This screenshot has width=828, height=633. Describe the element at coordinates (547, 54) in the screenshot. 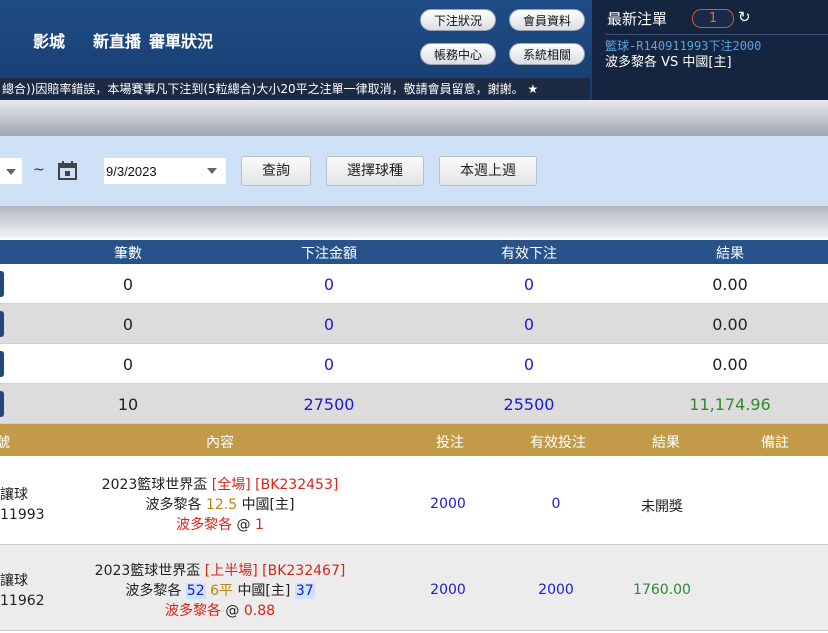

I see `system-button: 系統相關` at that location.